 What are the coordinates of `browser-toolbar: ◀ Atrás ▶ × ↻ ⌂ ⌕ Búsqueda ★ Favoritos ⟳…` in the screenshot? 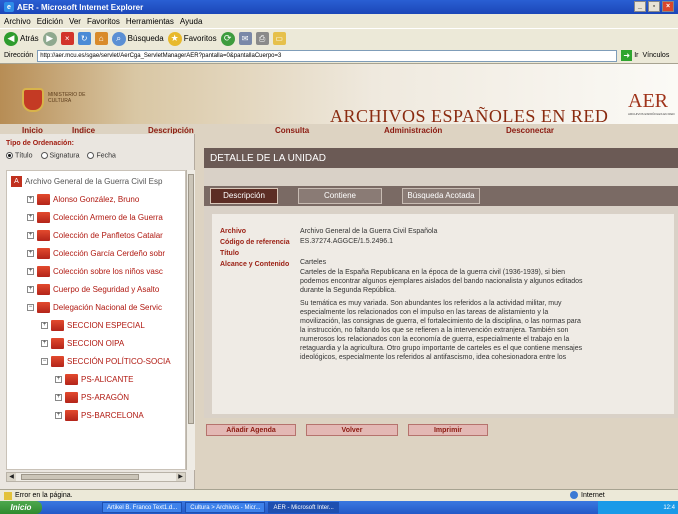 It's located at (339, 38).